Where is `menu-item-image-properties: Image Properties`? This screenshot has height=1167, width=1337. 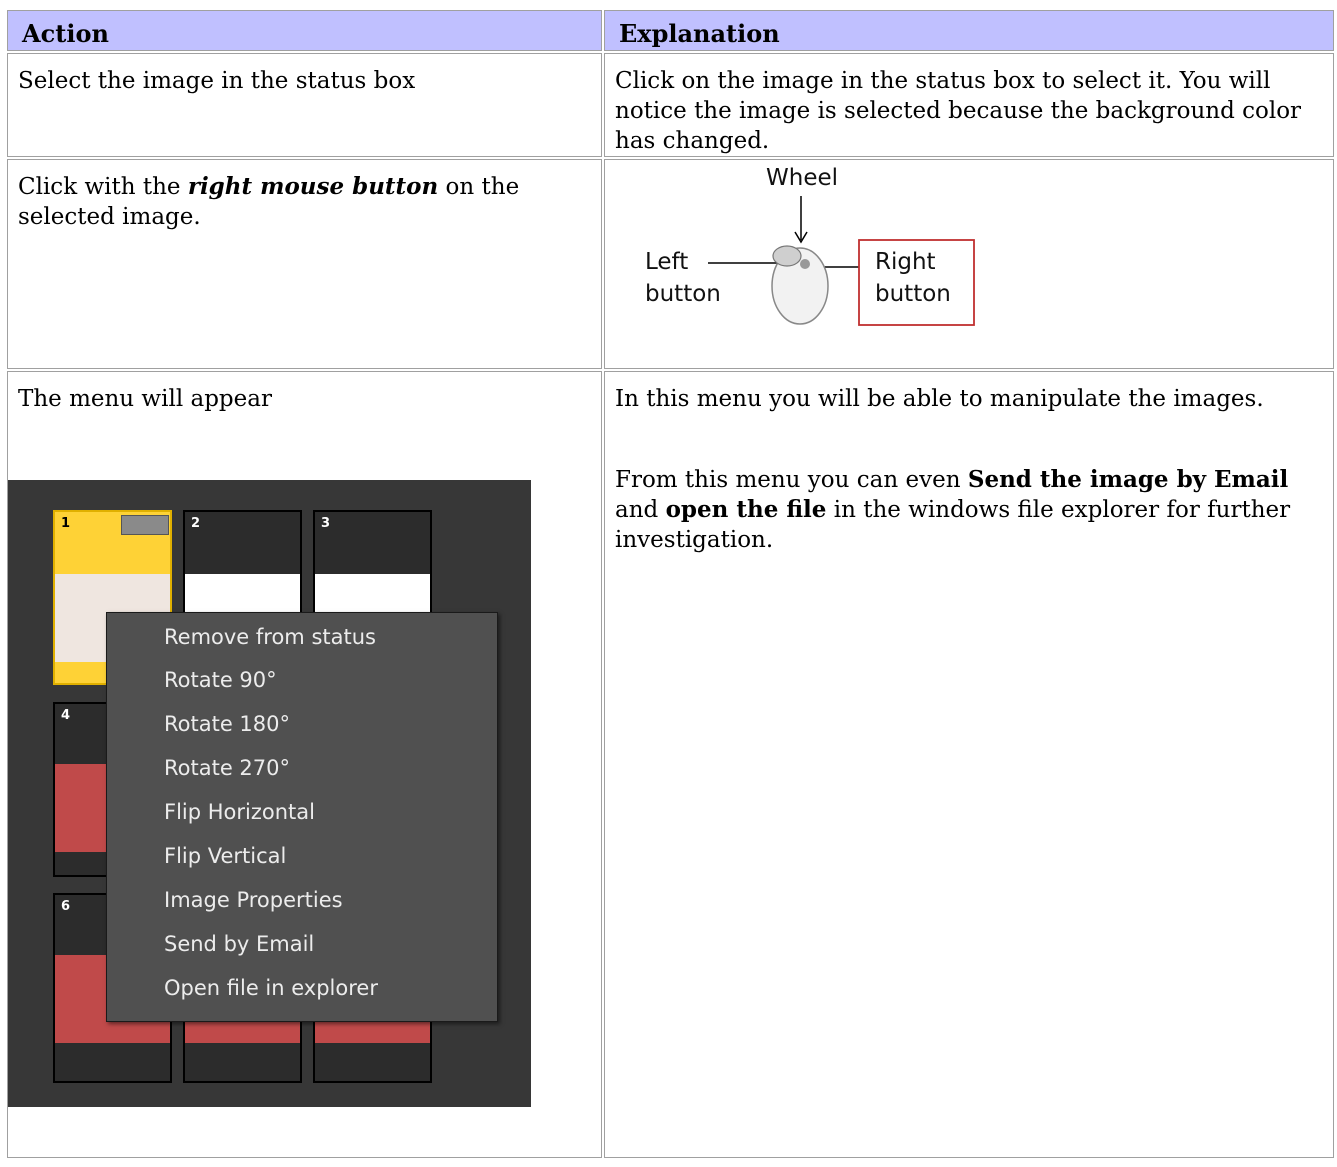 menu-item-image-properties: Image Properties is located at coordinates (253, 900).